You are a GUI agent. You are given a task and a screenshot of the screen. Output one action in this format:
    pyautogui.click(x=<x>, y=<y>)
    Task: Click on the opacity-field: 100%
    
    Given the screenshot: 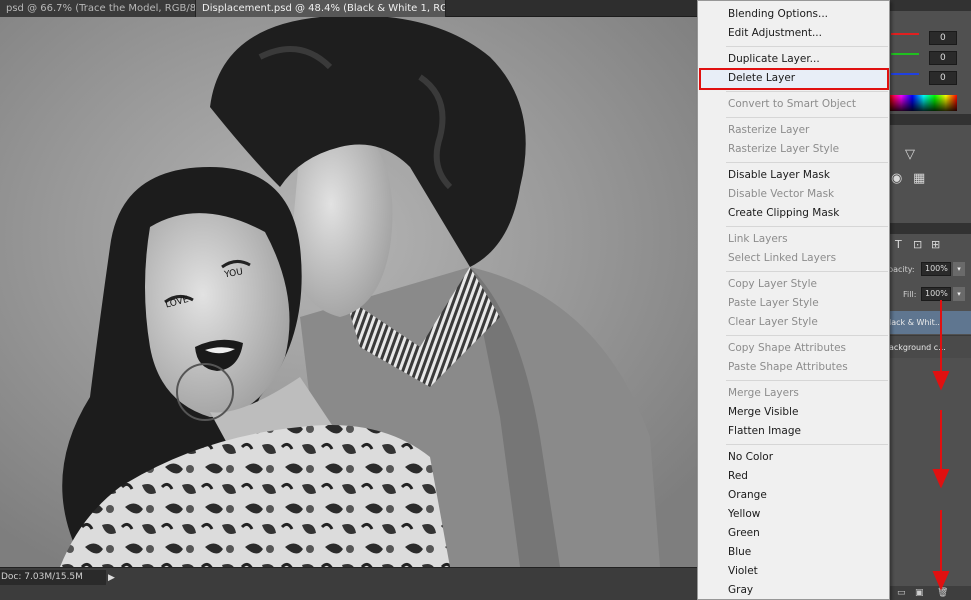 What is the action you would take?
    pyautogui.click(x=936, y=269)
    